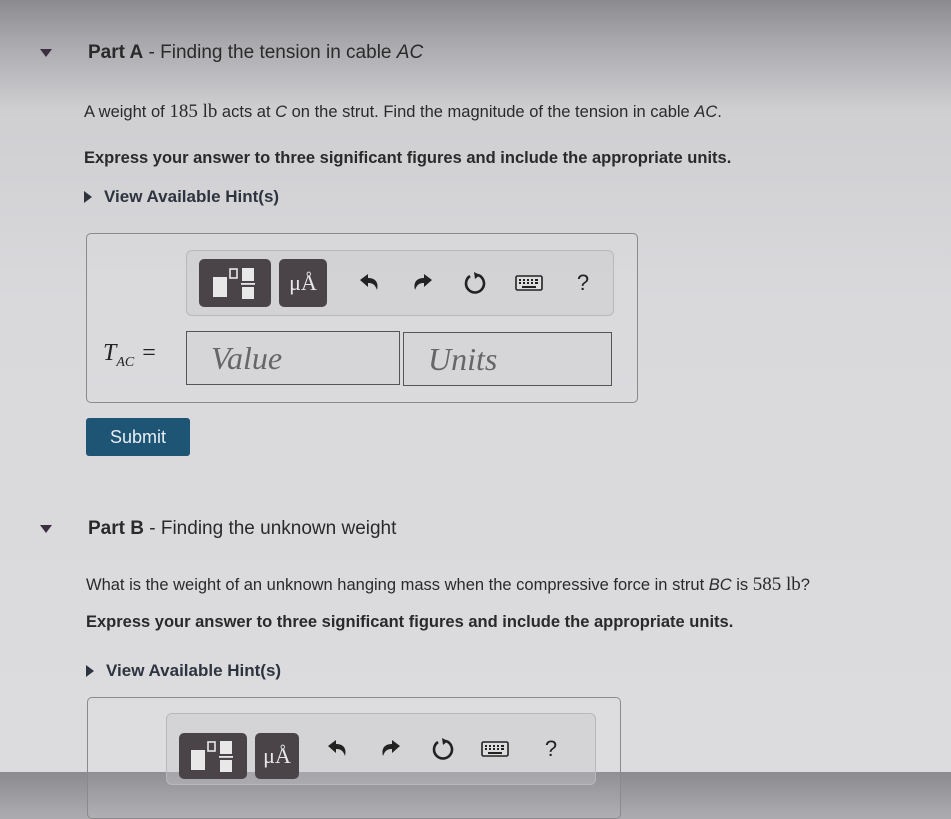 This screenshot has height=819, width=951. What do you see at coordinates (125, 362) in the screenshot?
I see `variable-subscript: AC` at bounding box center [125, 362].